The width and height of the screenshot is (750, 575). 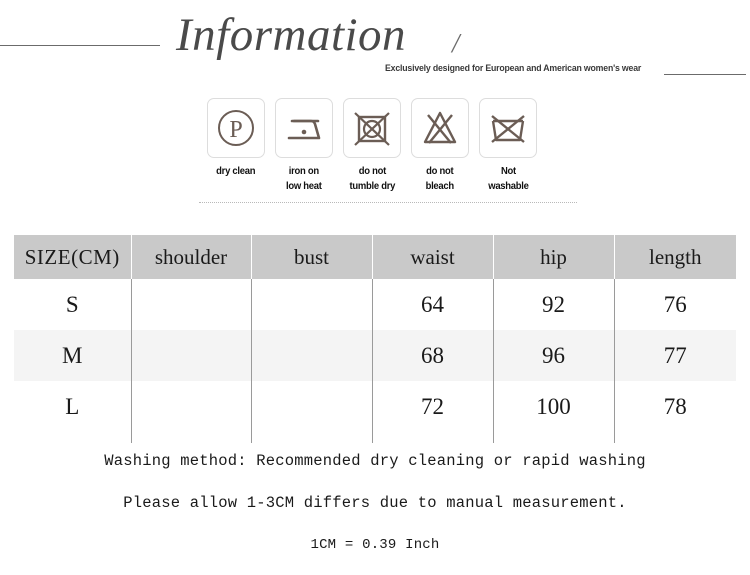 I want to click on do-not-tumble-dry-icon, so click(x=372, y=129).